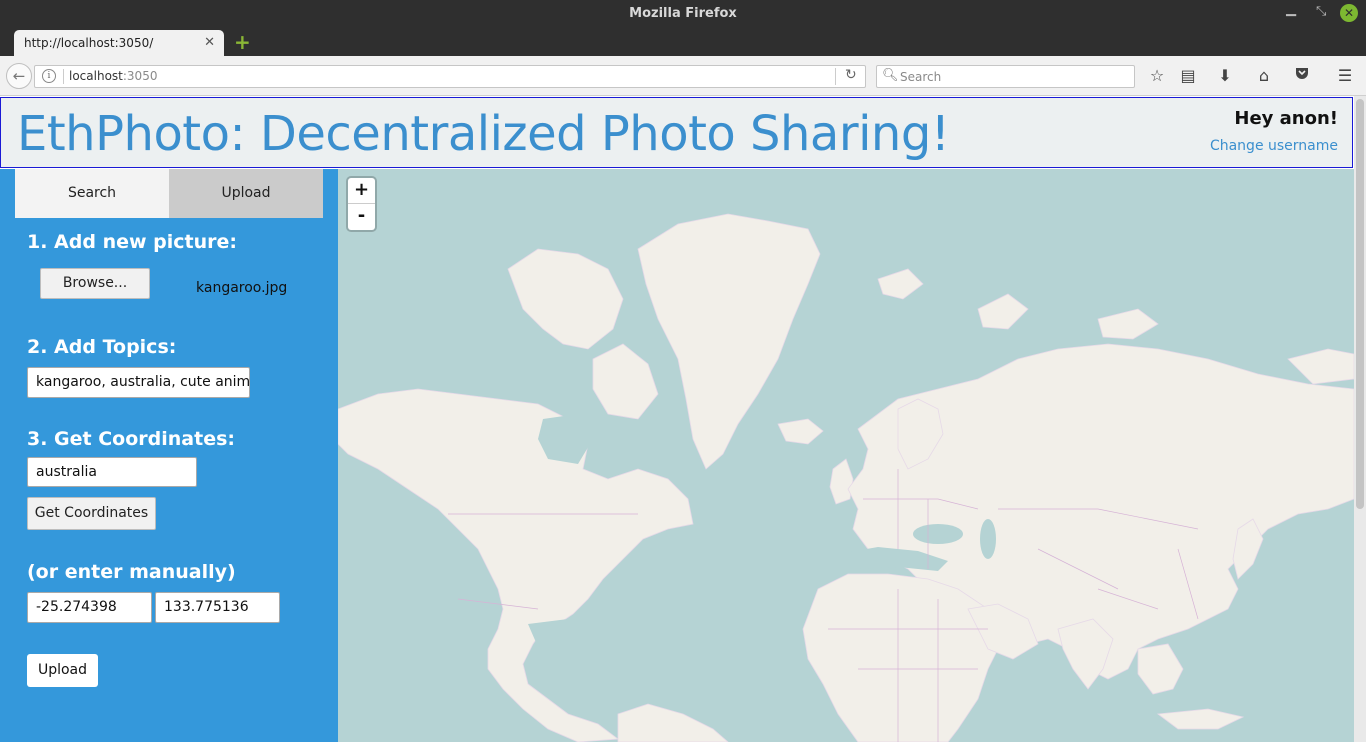 This screenshot has width=1366, height=742. What do you see at coordinates (890, 75) in the screenshot?
I see `search-icon: 🔍︎` at bounding box center [890, 75].